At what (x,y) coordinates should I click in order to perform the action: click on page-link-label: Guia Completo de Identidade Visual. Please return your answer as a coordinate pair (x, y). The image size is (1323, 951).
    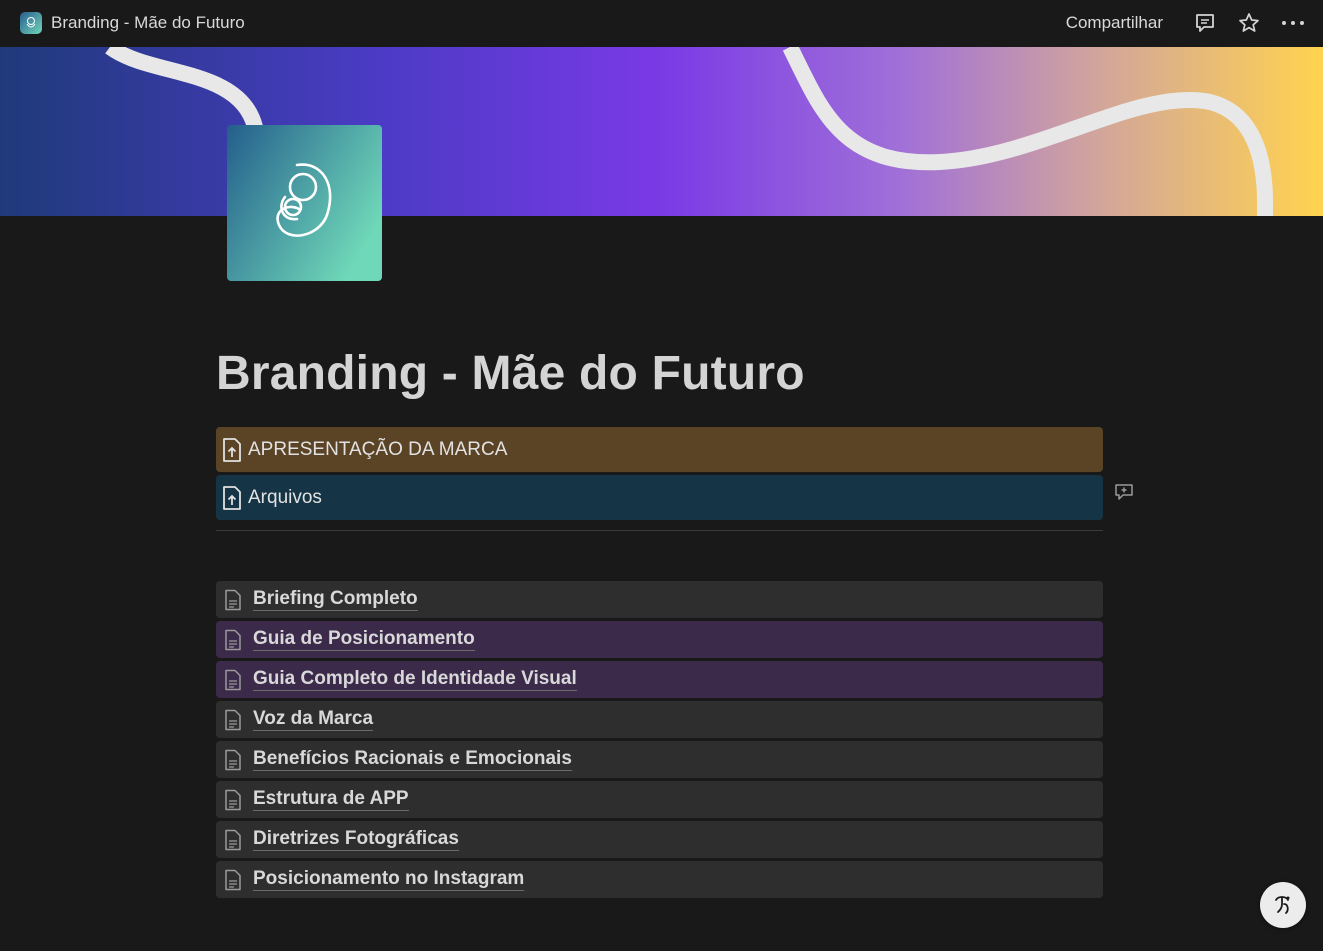
    Looking at the image, I should click on (415, 679).